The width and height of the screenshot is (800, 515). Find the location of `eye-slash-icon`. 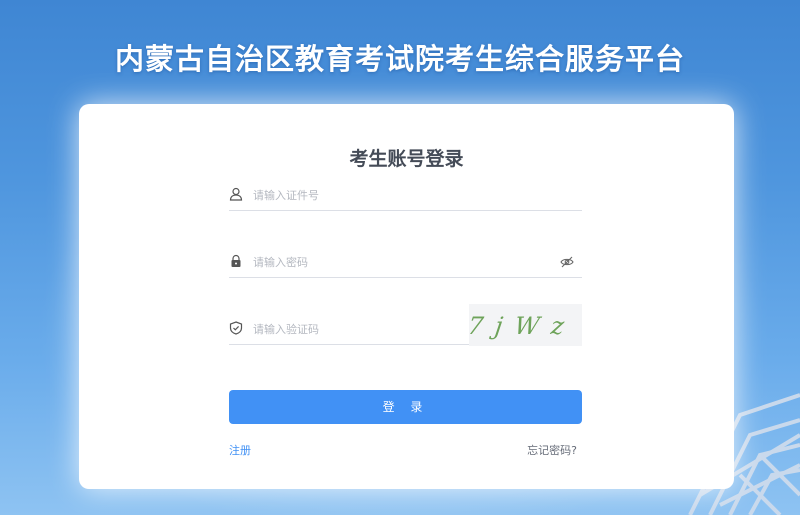

eye-slash-icon is located at coordinates (567, 262).